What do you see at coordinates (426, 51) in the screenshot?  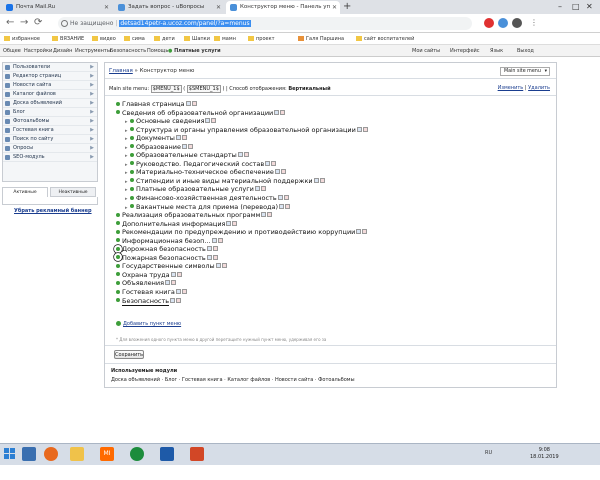 I see `nav-my-sites: Мои сайты` at bounding box center [426, 51].